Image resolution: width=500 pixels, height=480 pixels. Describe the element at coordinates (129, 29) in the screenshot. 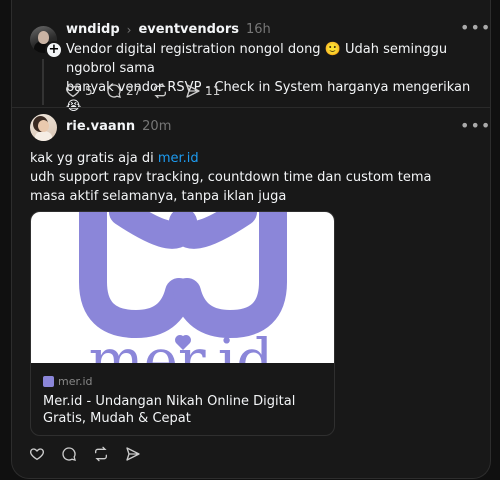

I see `chevron-right-icon: ›` at that location.